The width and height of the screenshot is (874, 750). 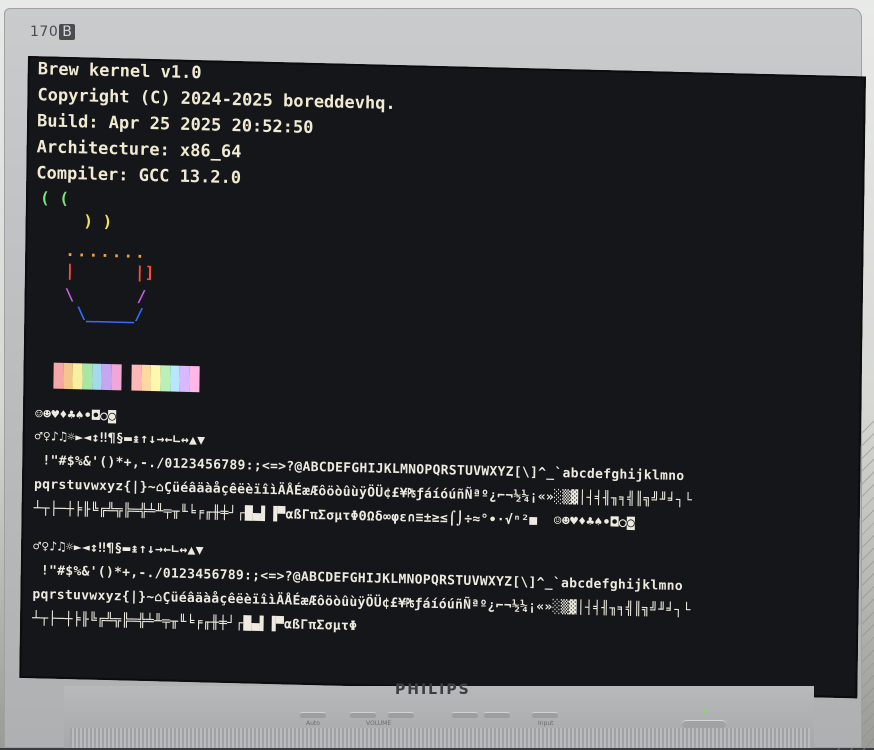 I want to click on logo-steam-left: ( (, so click(x=54, y=198).